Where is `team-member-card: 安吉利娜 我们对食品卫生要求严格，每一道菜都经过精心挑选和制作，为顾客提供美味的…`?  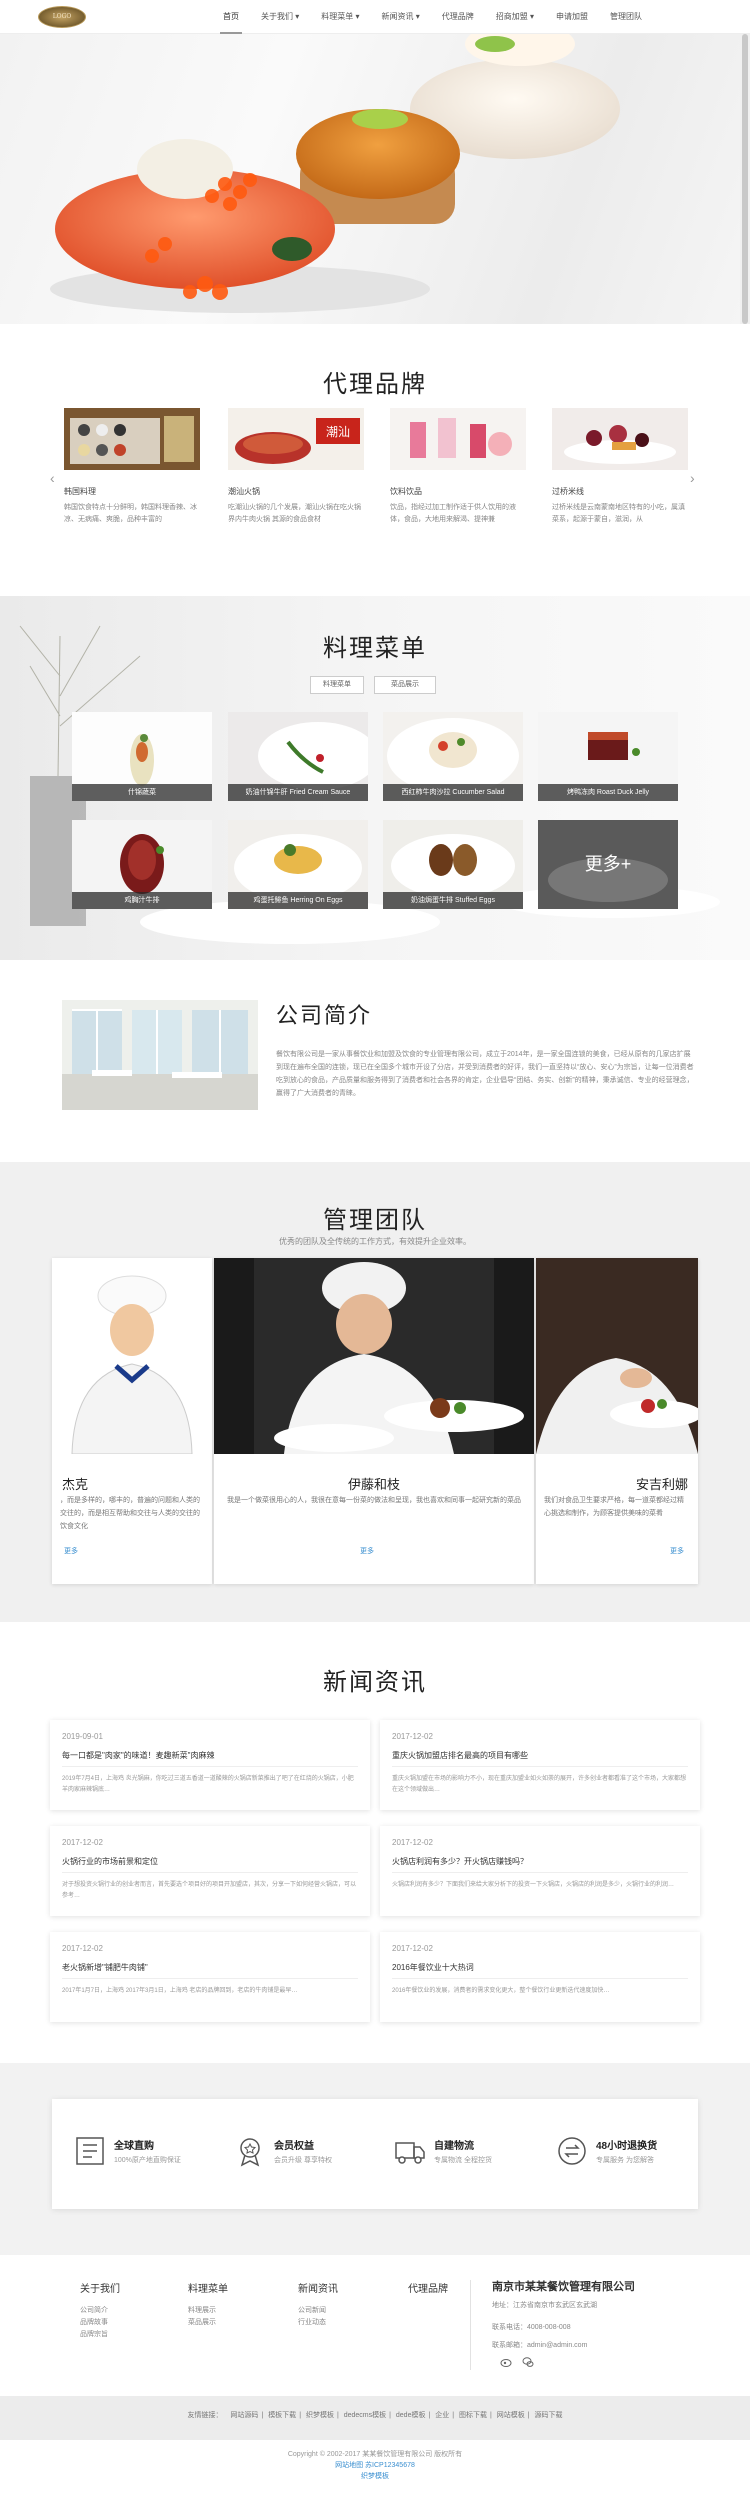 team-member-card: 安吉利娜 我们对食品卫生要求严格，每一道菜都经过精心挑选和制作，为顾客提供美味的… is located at coordinates (617, 1421).